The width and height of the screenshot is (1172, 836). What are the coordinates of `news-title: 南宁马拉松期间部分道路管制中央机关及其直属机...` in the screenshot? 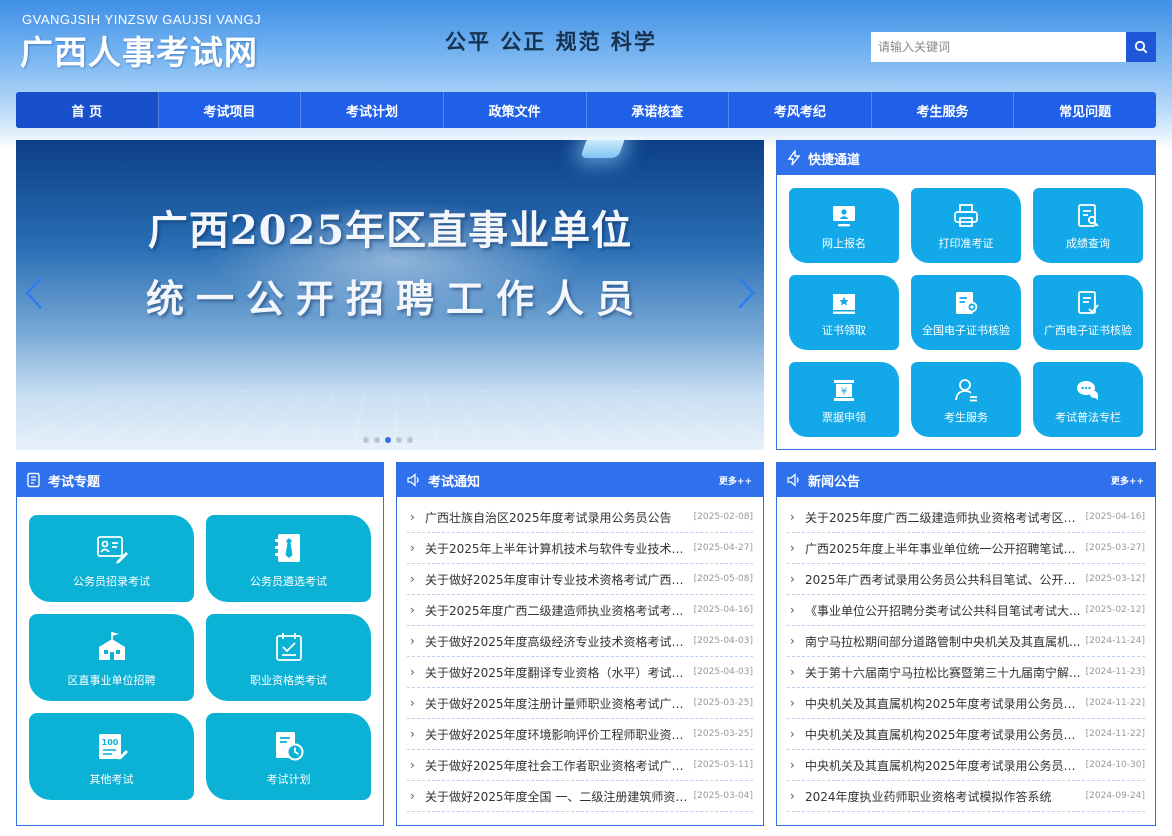 It's located at (945, 641).